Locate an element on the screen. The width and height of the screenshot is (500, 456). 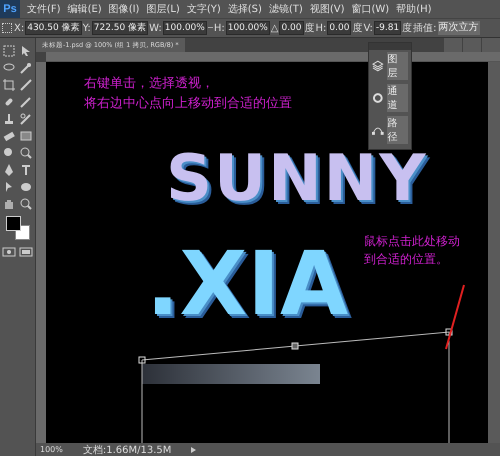
field-label: Y: is located at coordinates (86, 28).